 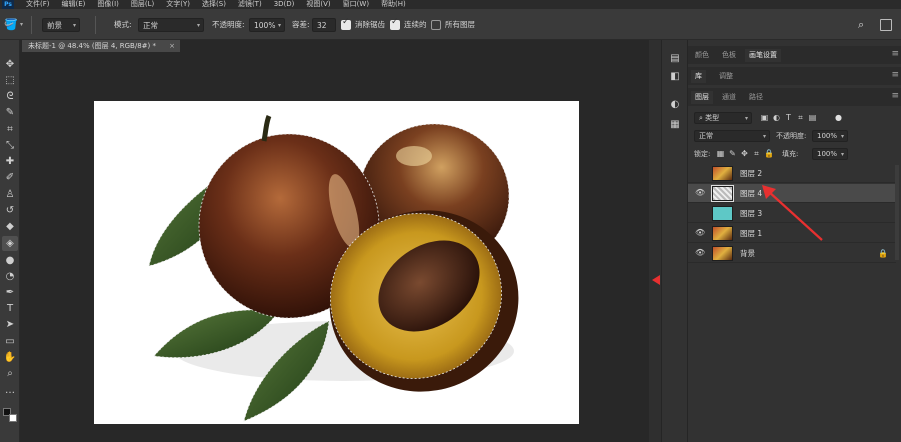 I want to click on fill-label: 填充:, so click(x=790, y=154).